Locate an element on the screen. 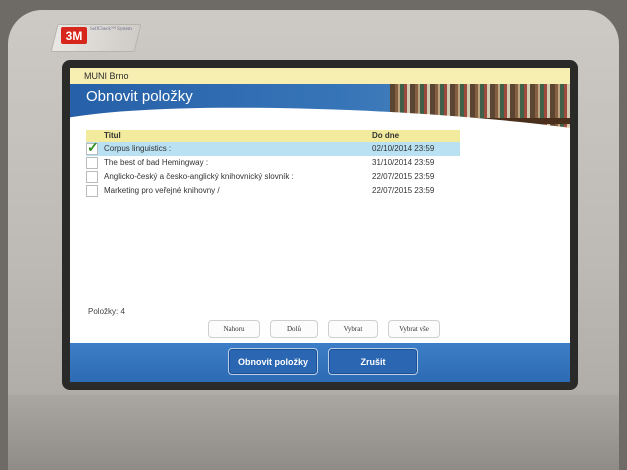 The height and width of the screenshot is (470, 627). check-icon: ✓ is located at coordinates (93, 147).